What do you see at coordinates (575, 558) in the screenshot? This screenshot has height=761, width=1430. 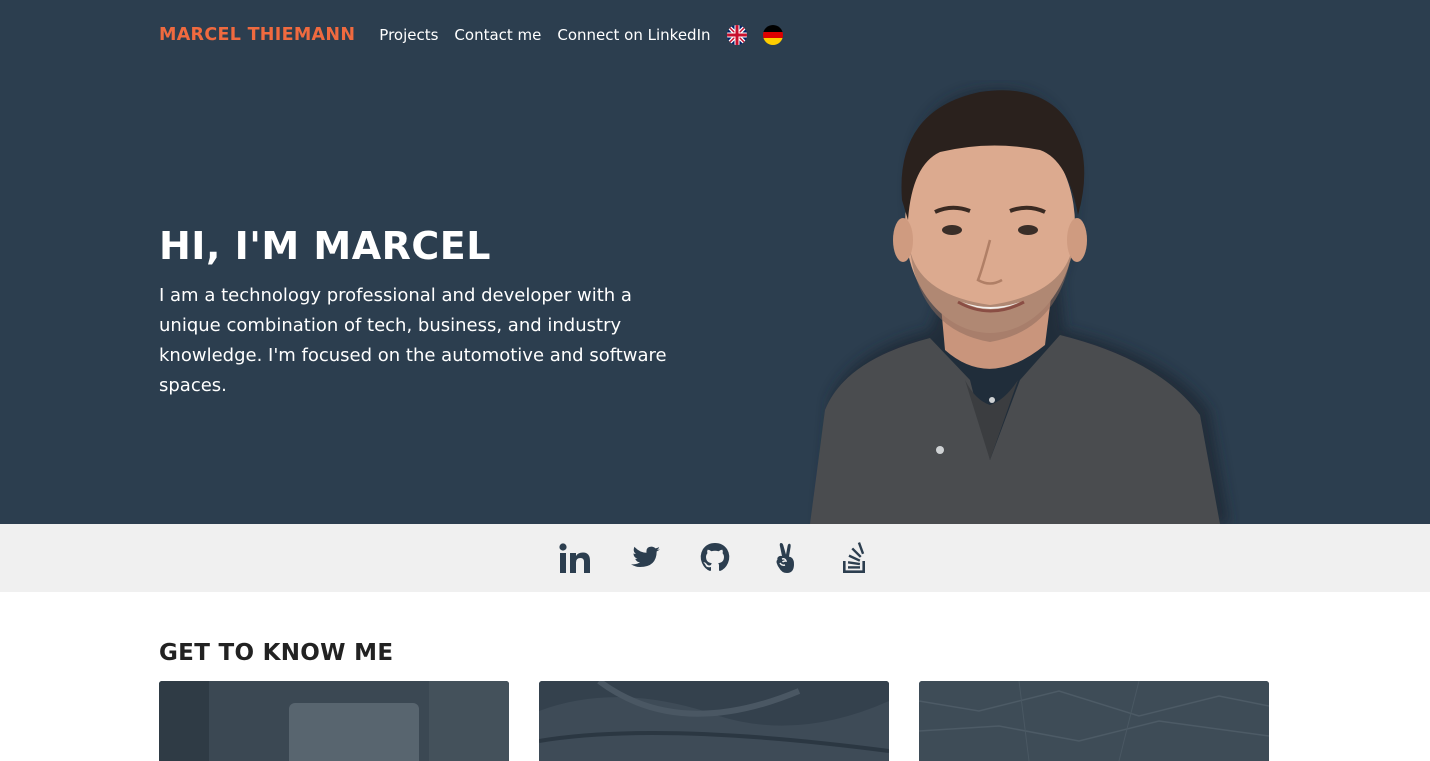 I see `linkedin-icon` at bounding box center [575, 558].